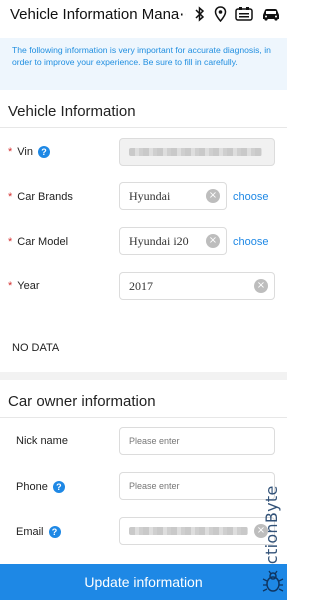 Image resolution: width=320 pixels, height=600 pixels. I want to click on nickname-label: Nick name, so click(42, 441).